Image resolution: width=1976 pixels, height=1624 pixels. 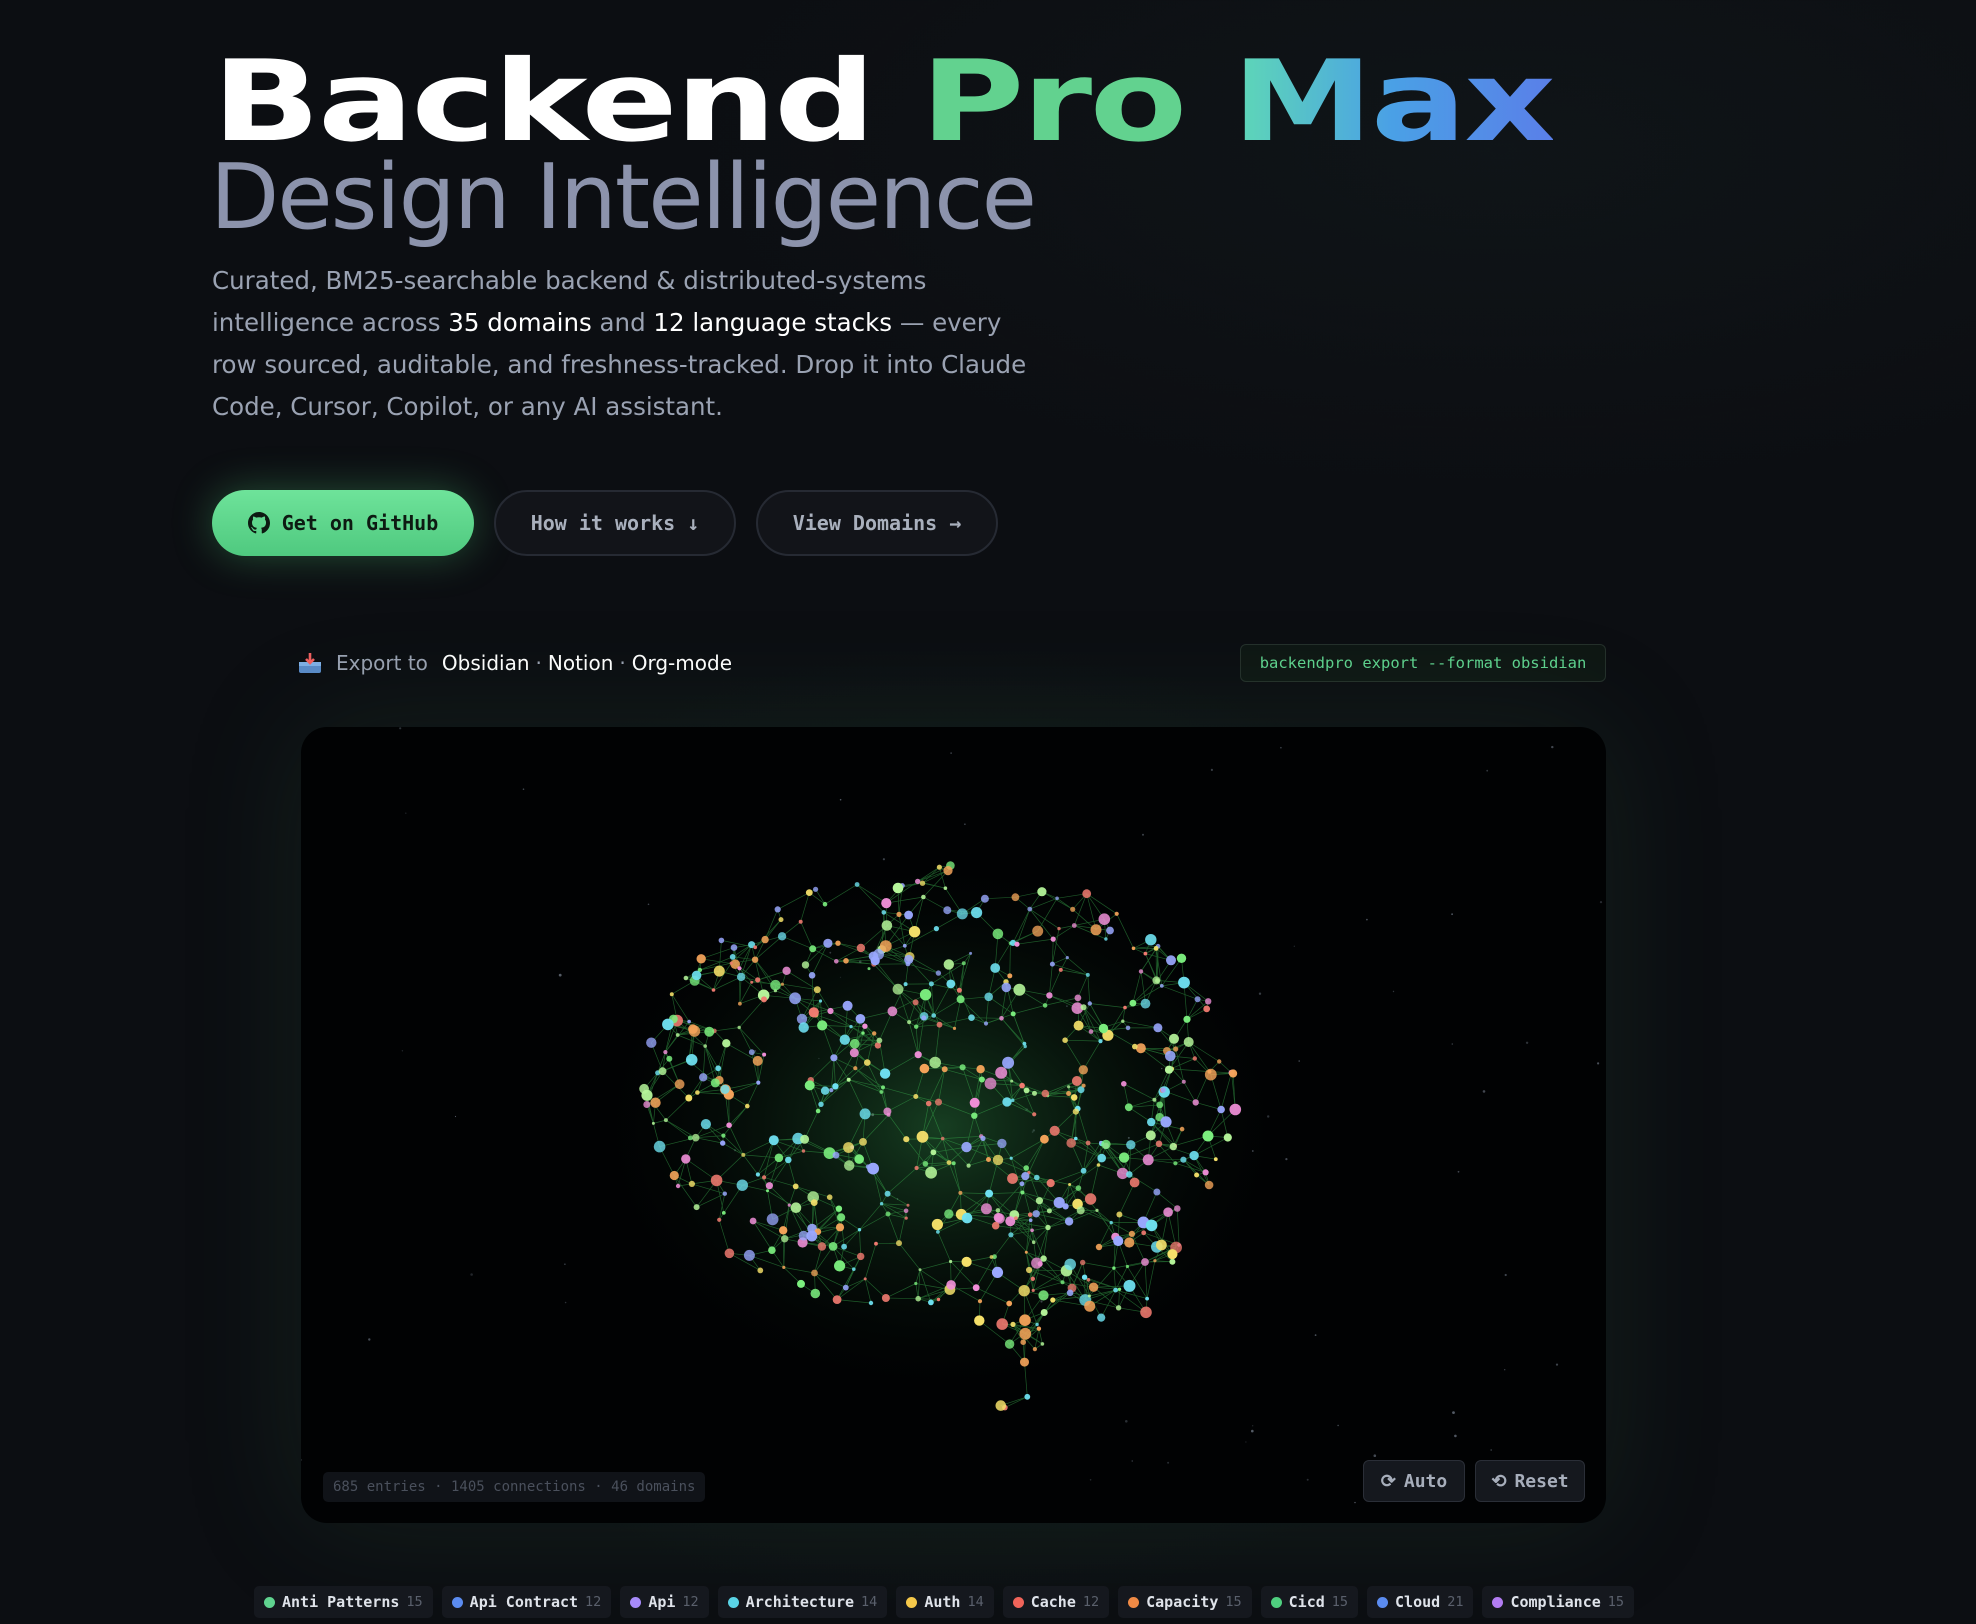 What do you see at coordinates (1185, 1602) in the screenshot?
I see `domain-chip: Capacity 15` at bounding box center [1185, 1602].